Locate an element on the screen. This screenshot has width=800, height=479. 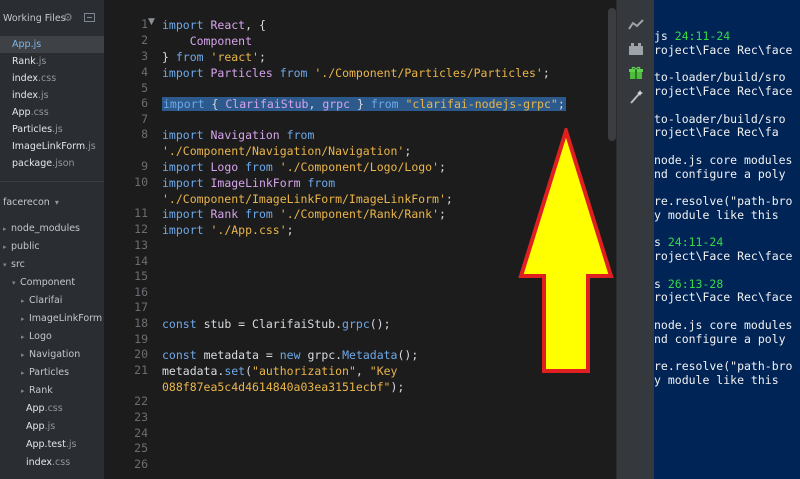
code-line-21-wrap: 088f87ea5c4d4614840a03ea3151ecbf"); is located at coordinates (283, 387).